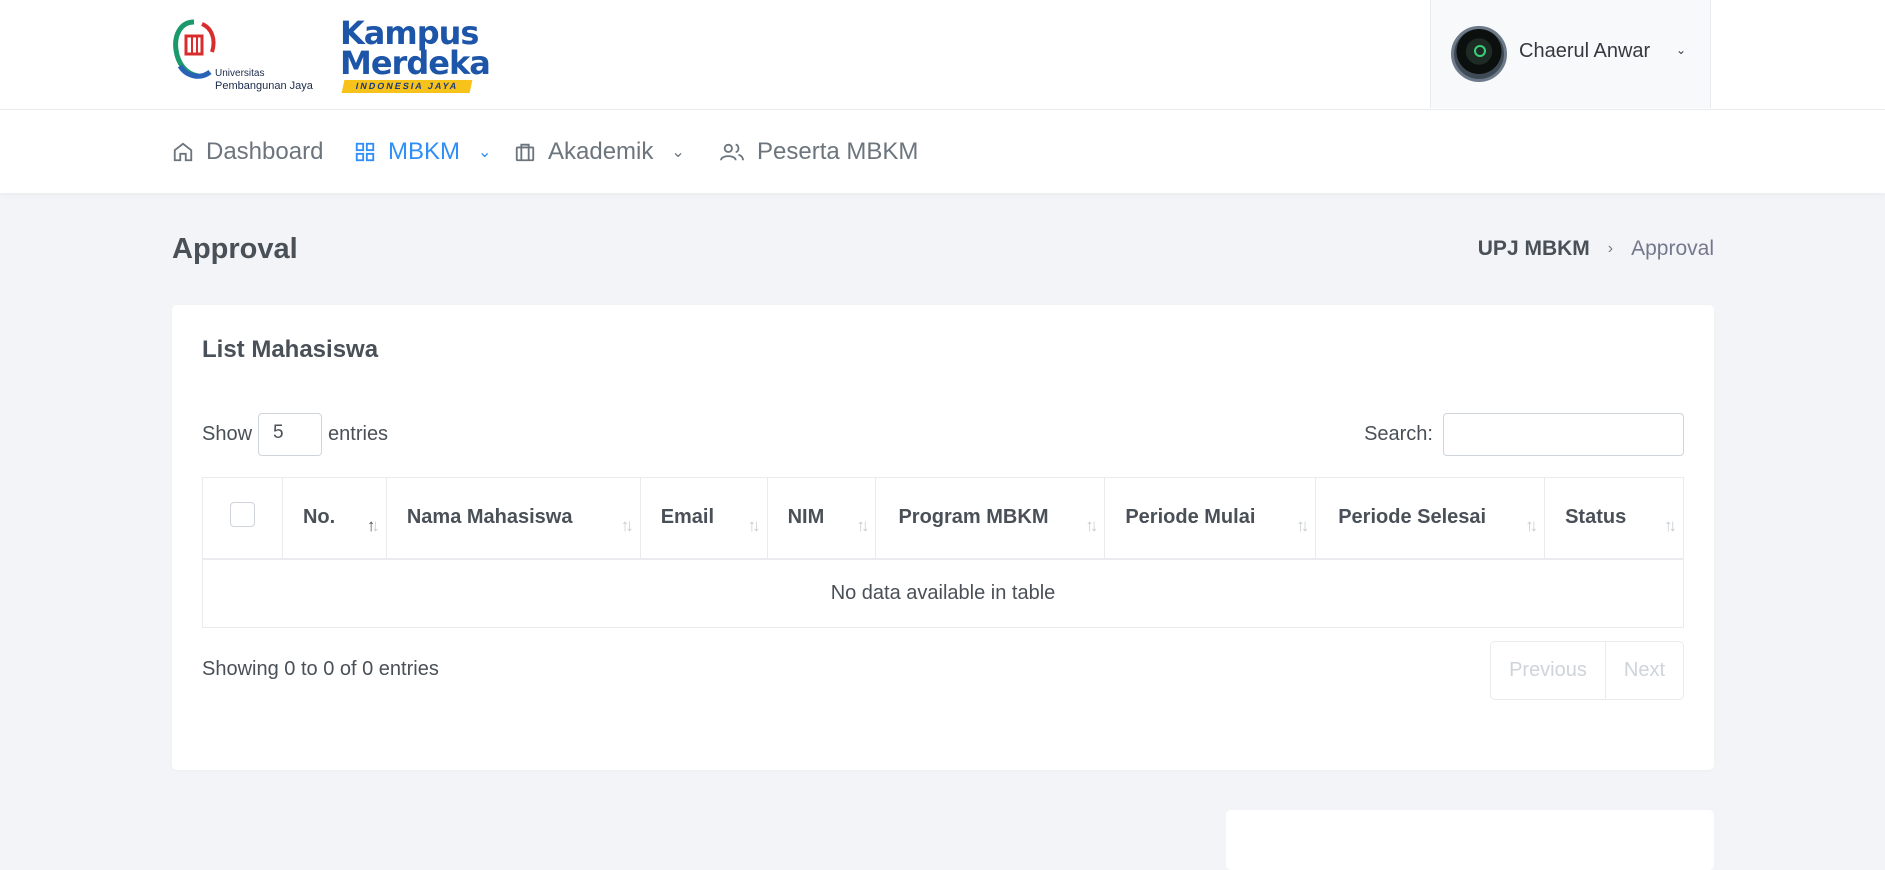 This screenshot has width=1885, height=870. What do you see at coordinates (687, 517) in the screenshot?
I see `column-header-email-label: Email` at bounding box center [687, 517].